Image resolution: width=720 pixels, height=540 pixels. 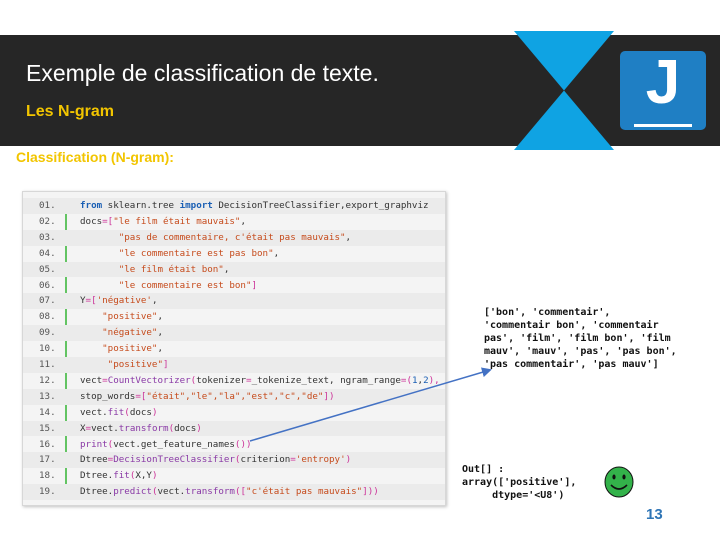 What do you see at coordinates (234, 413) in the screenshot?
I see `code-line: 14. vect.fit(docs)` at bounding box center [234, 413].